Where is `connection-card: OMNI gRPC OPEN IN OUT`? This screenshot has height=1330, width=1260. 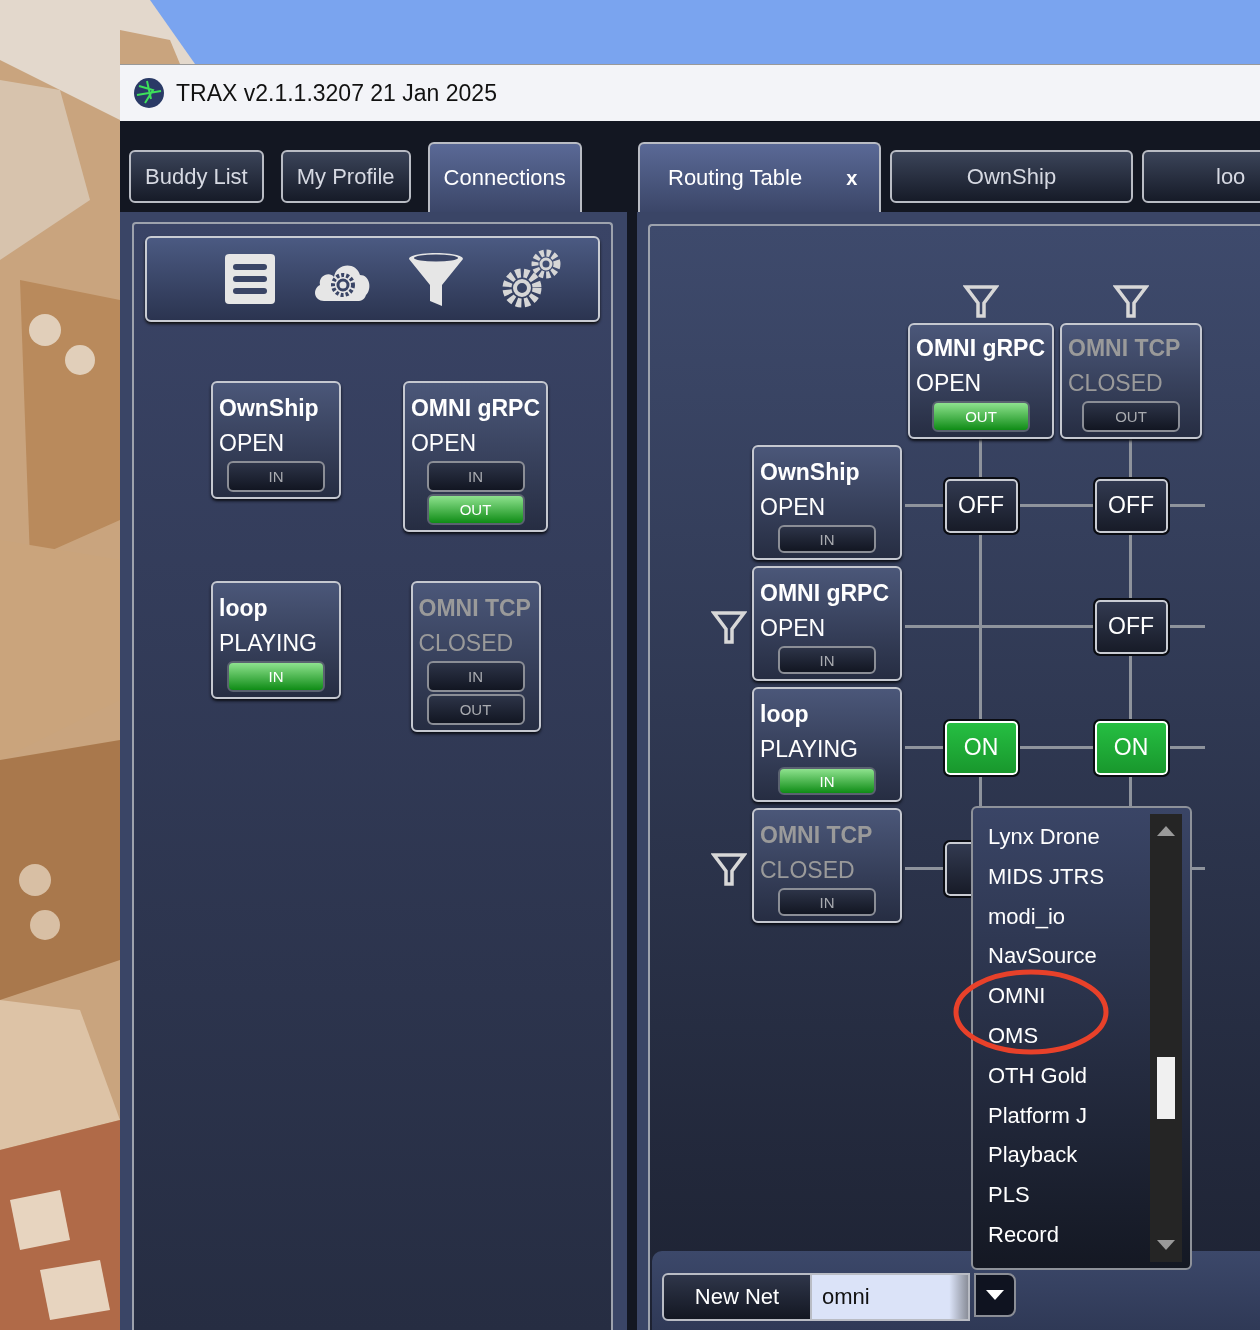
connection-card: OMNI gRPC OPEN IN OUT is located at coordinates (475, 456).